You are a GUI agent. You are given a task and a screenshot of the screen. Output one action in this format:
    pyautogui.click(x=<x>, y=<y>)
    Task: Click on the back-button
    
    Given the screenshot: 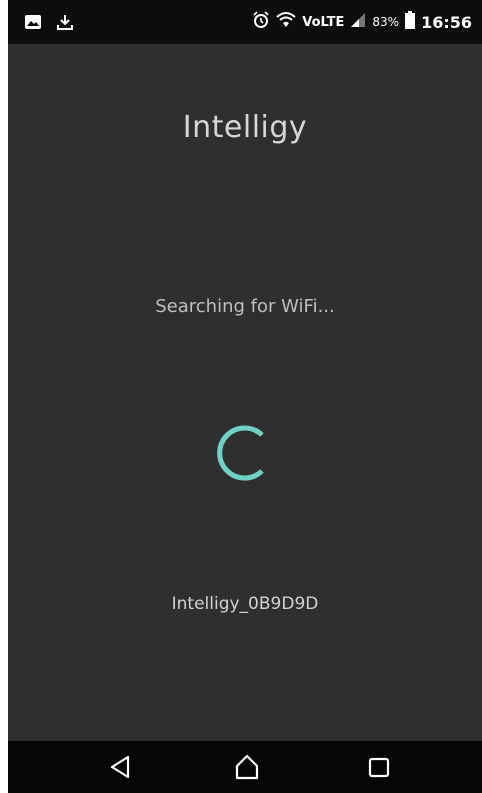 What is the action you would take?
    pyautogui.click(x=120, y=767)
    